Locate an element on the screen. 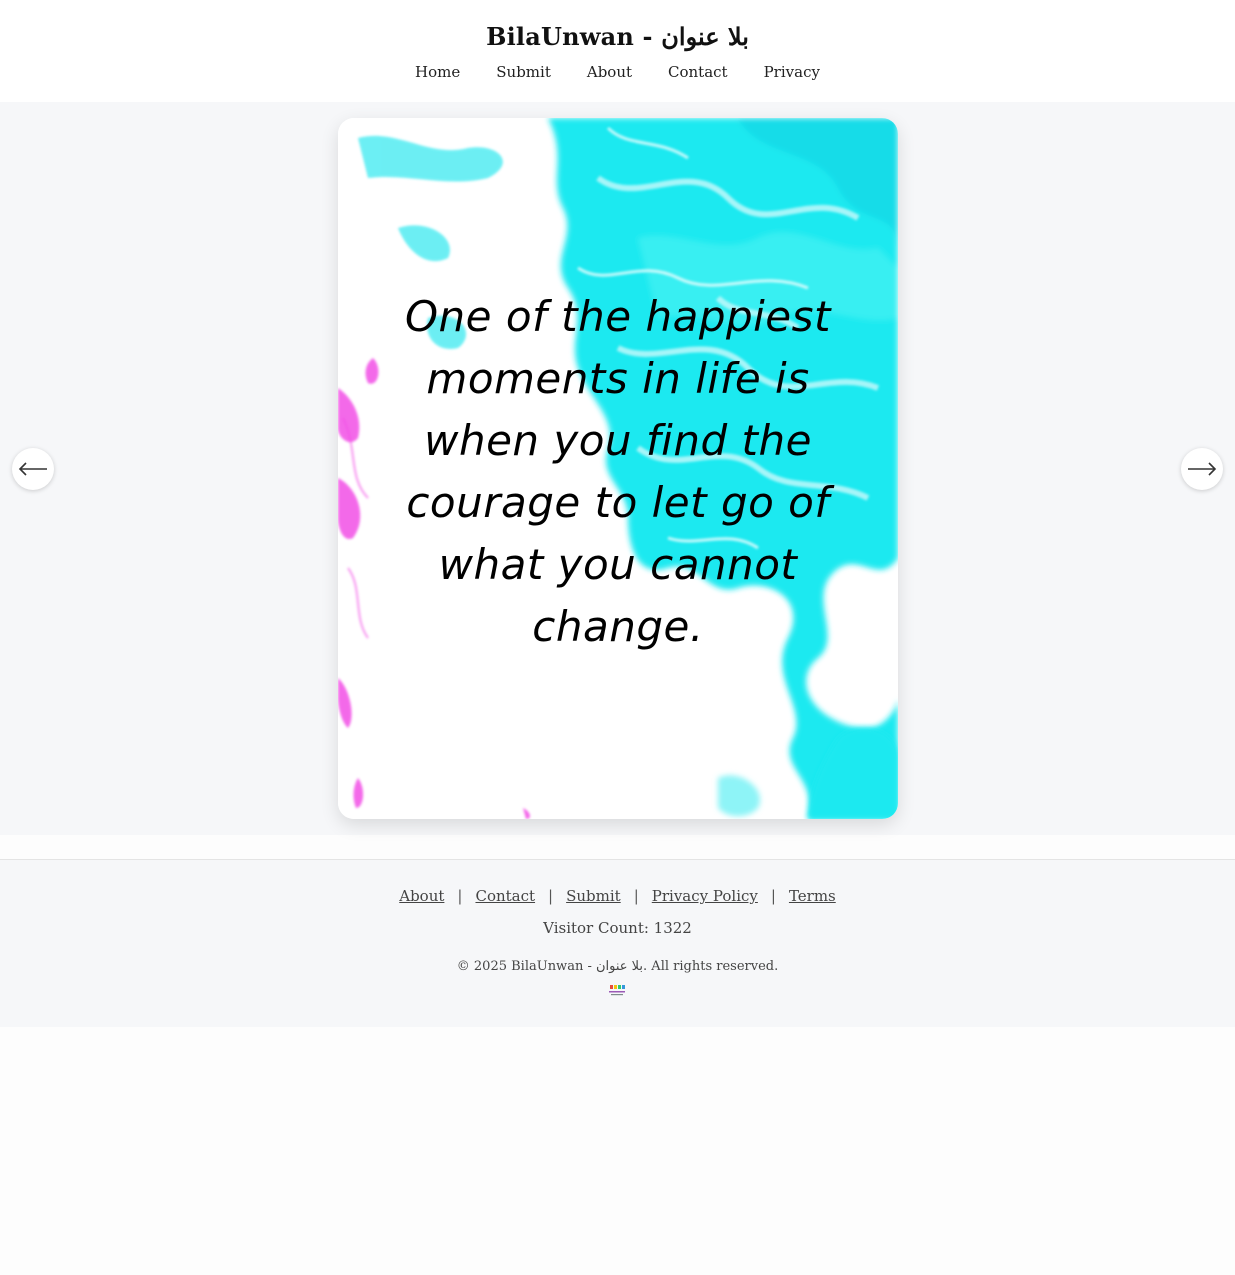 This screenshot has width=1235, height=1275. nav-submit-link: Submit is located at coordinates (523, 72).